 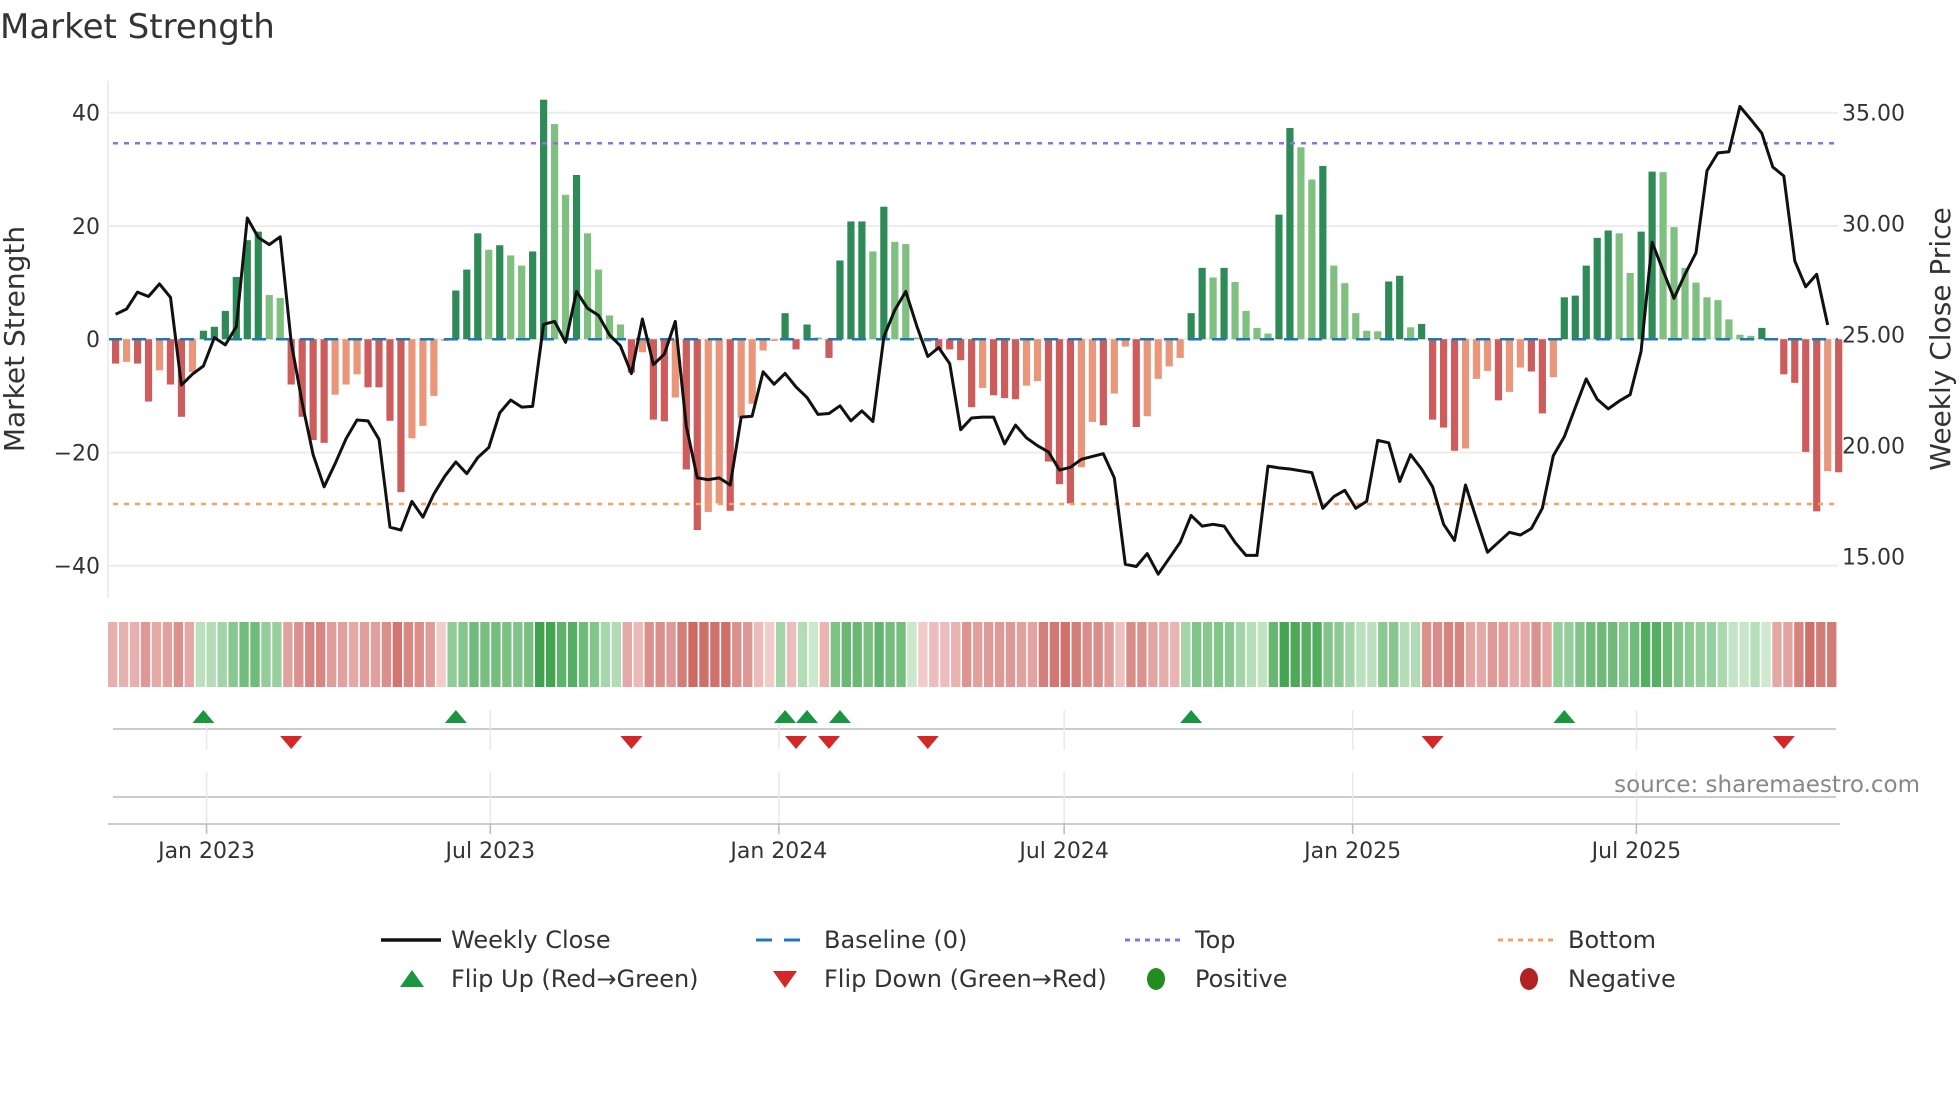 I want to click on legend-label-flip-up: Flip Up (Red→Green), so click(x=575, y=979).